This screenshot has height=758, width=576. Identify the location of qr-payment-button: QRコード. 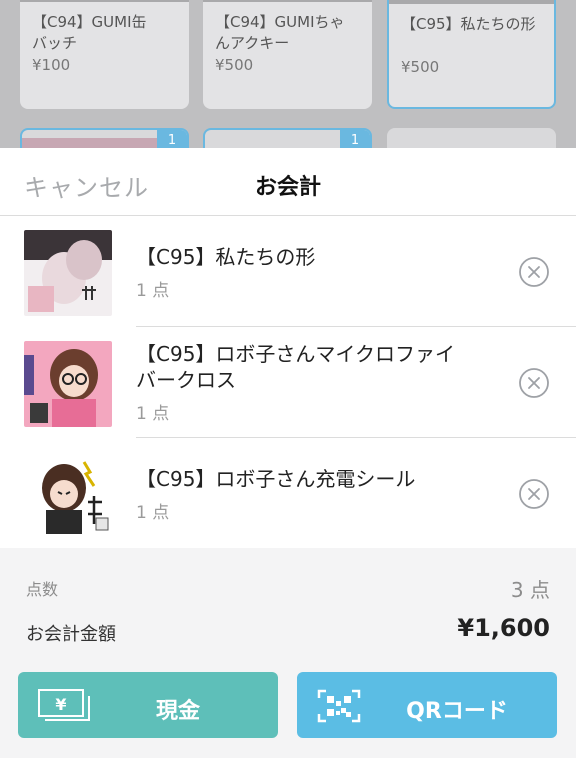
(427, 705).